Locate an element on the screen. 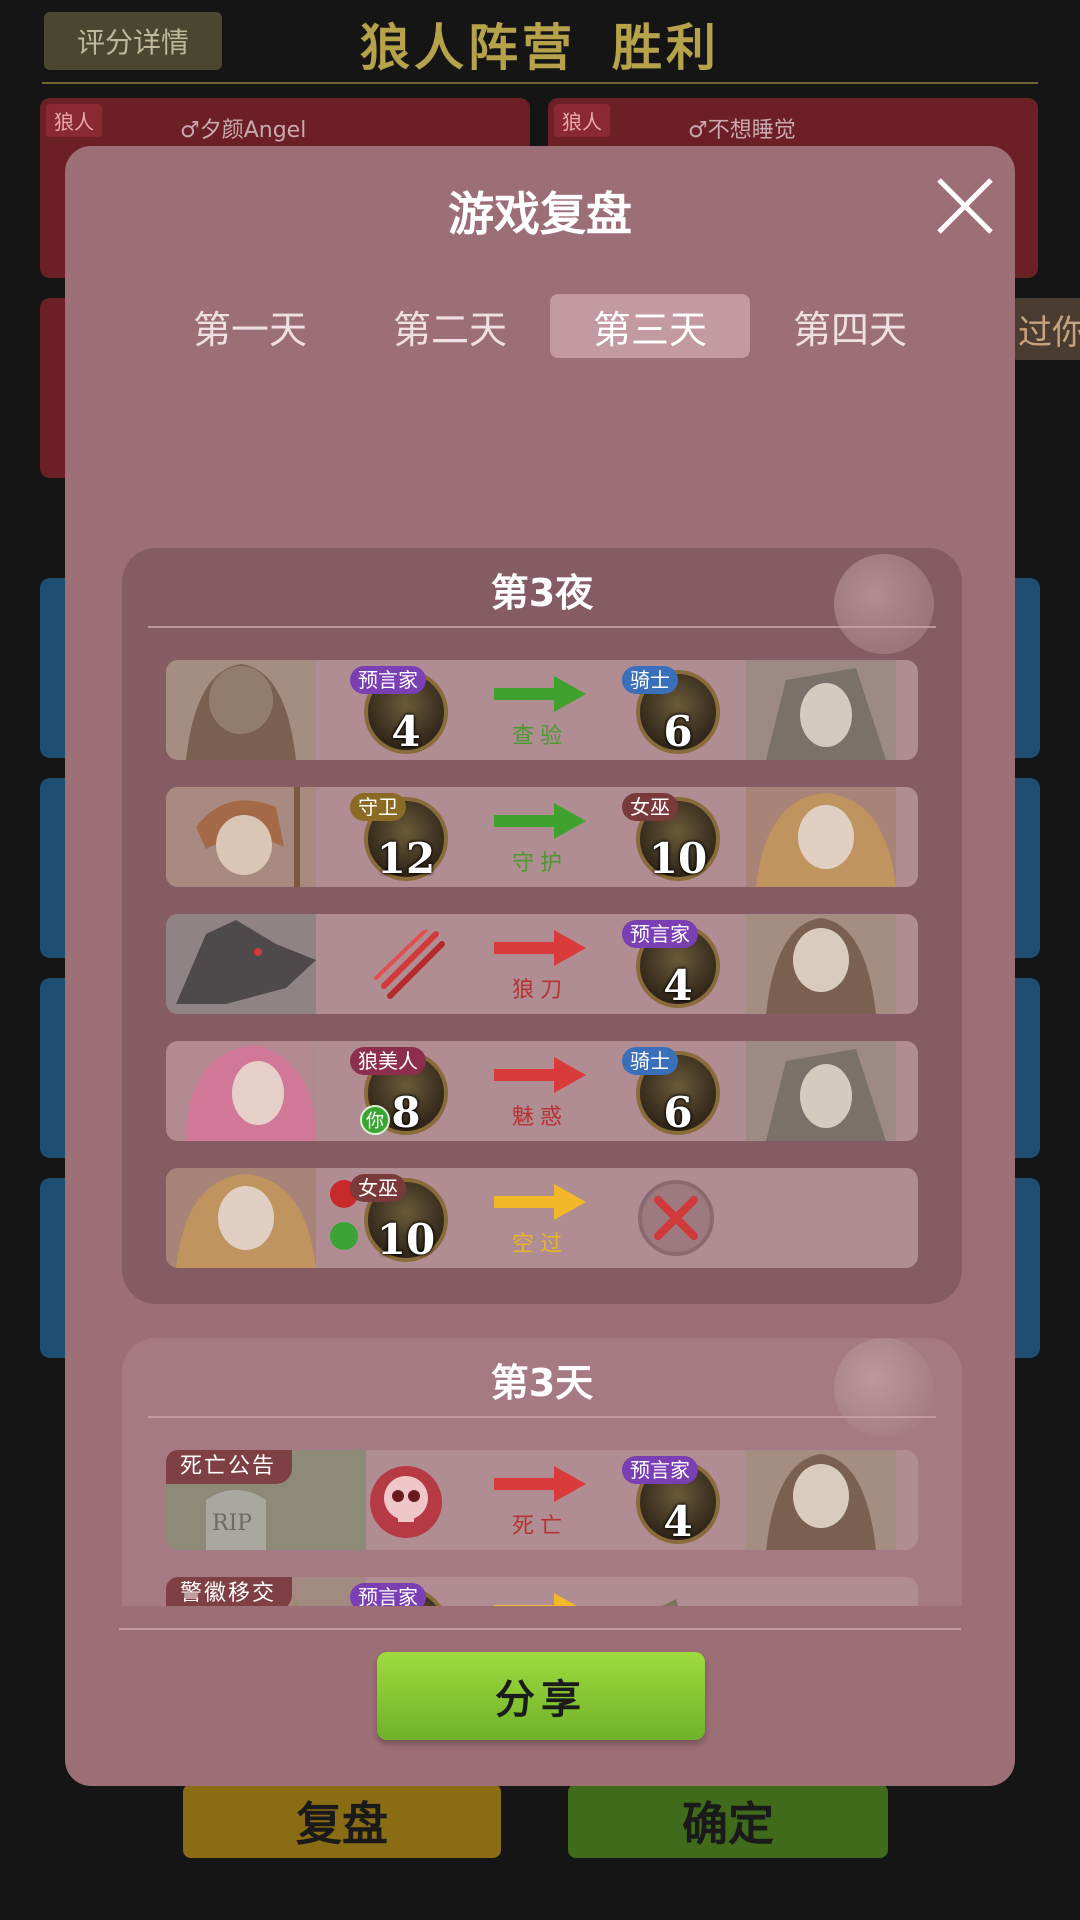 This screenshot has width=1080, height=1920. player-name: ♂夕颜Angel is located at coordinates (243, 130).